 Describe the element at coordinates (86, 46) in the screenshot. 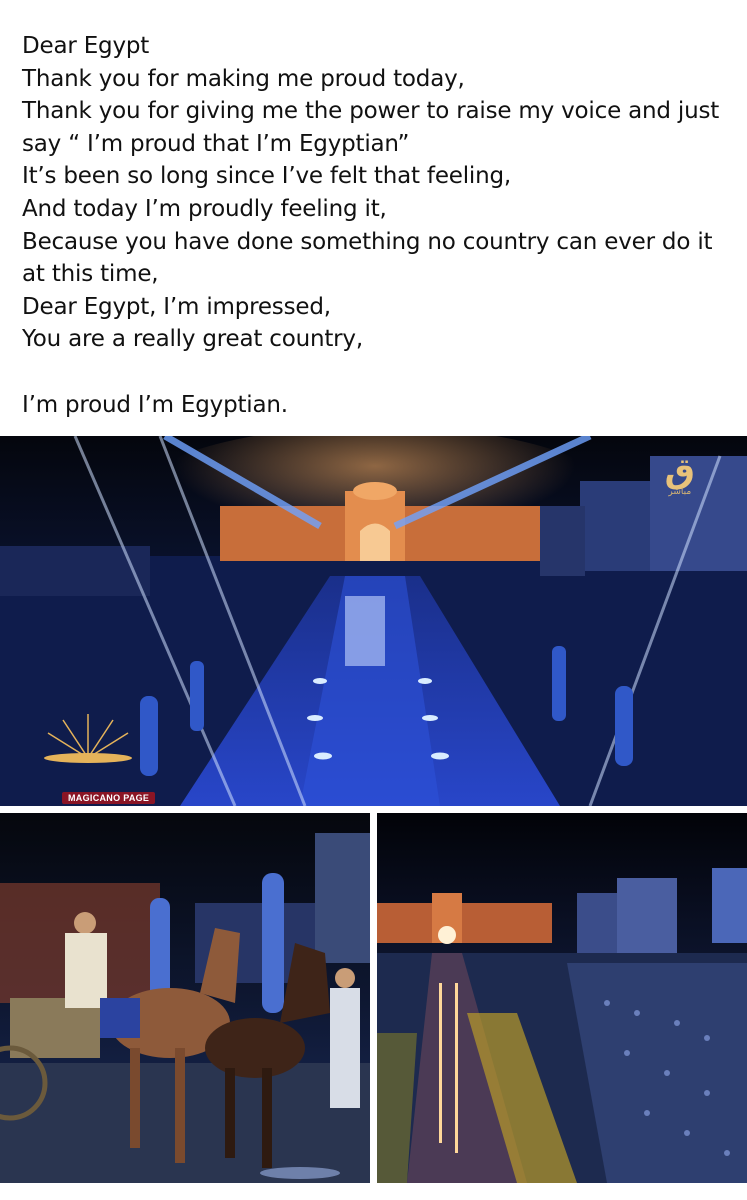

I see `post-line-1: Dear Egypt` at that location.